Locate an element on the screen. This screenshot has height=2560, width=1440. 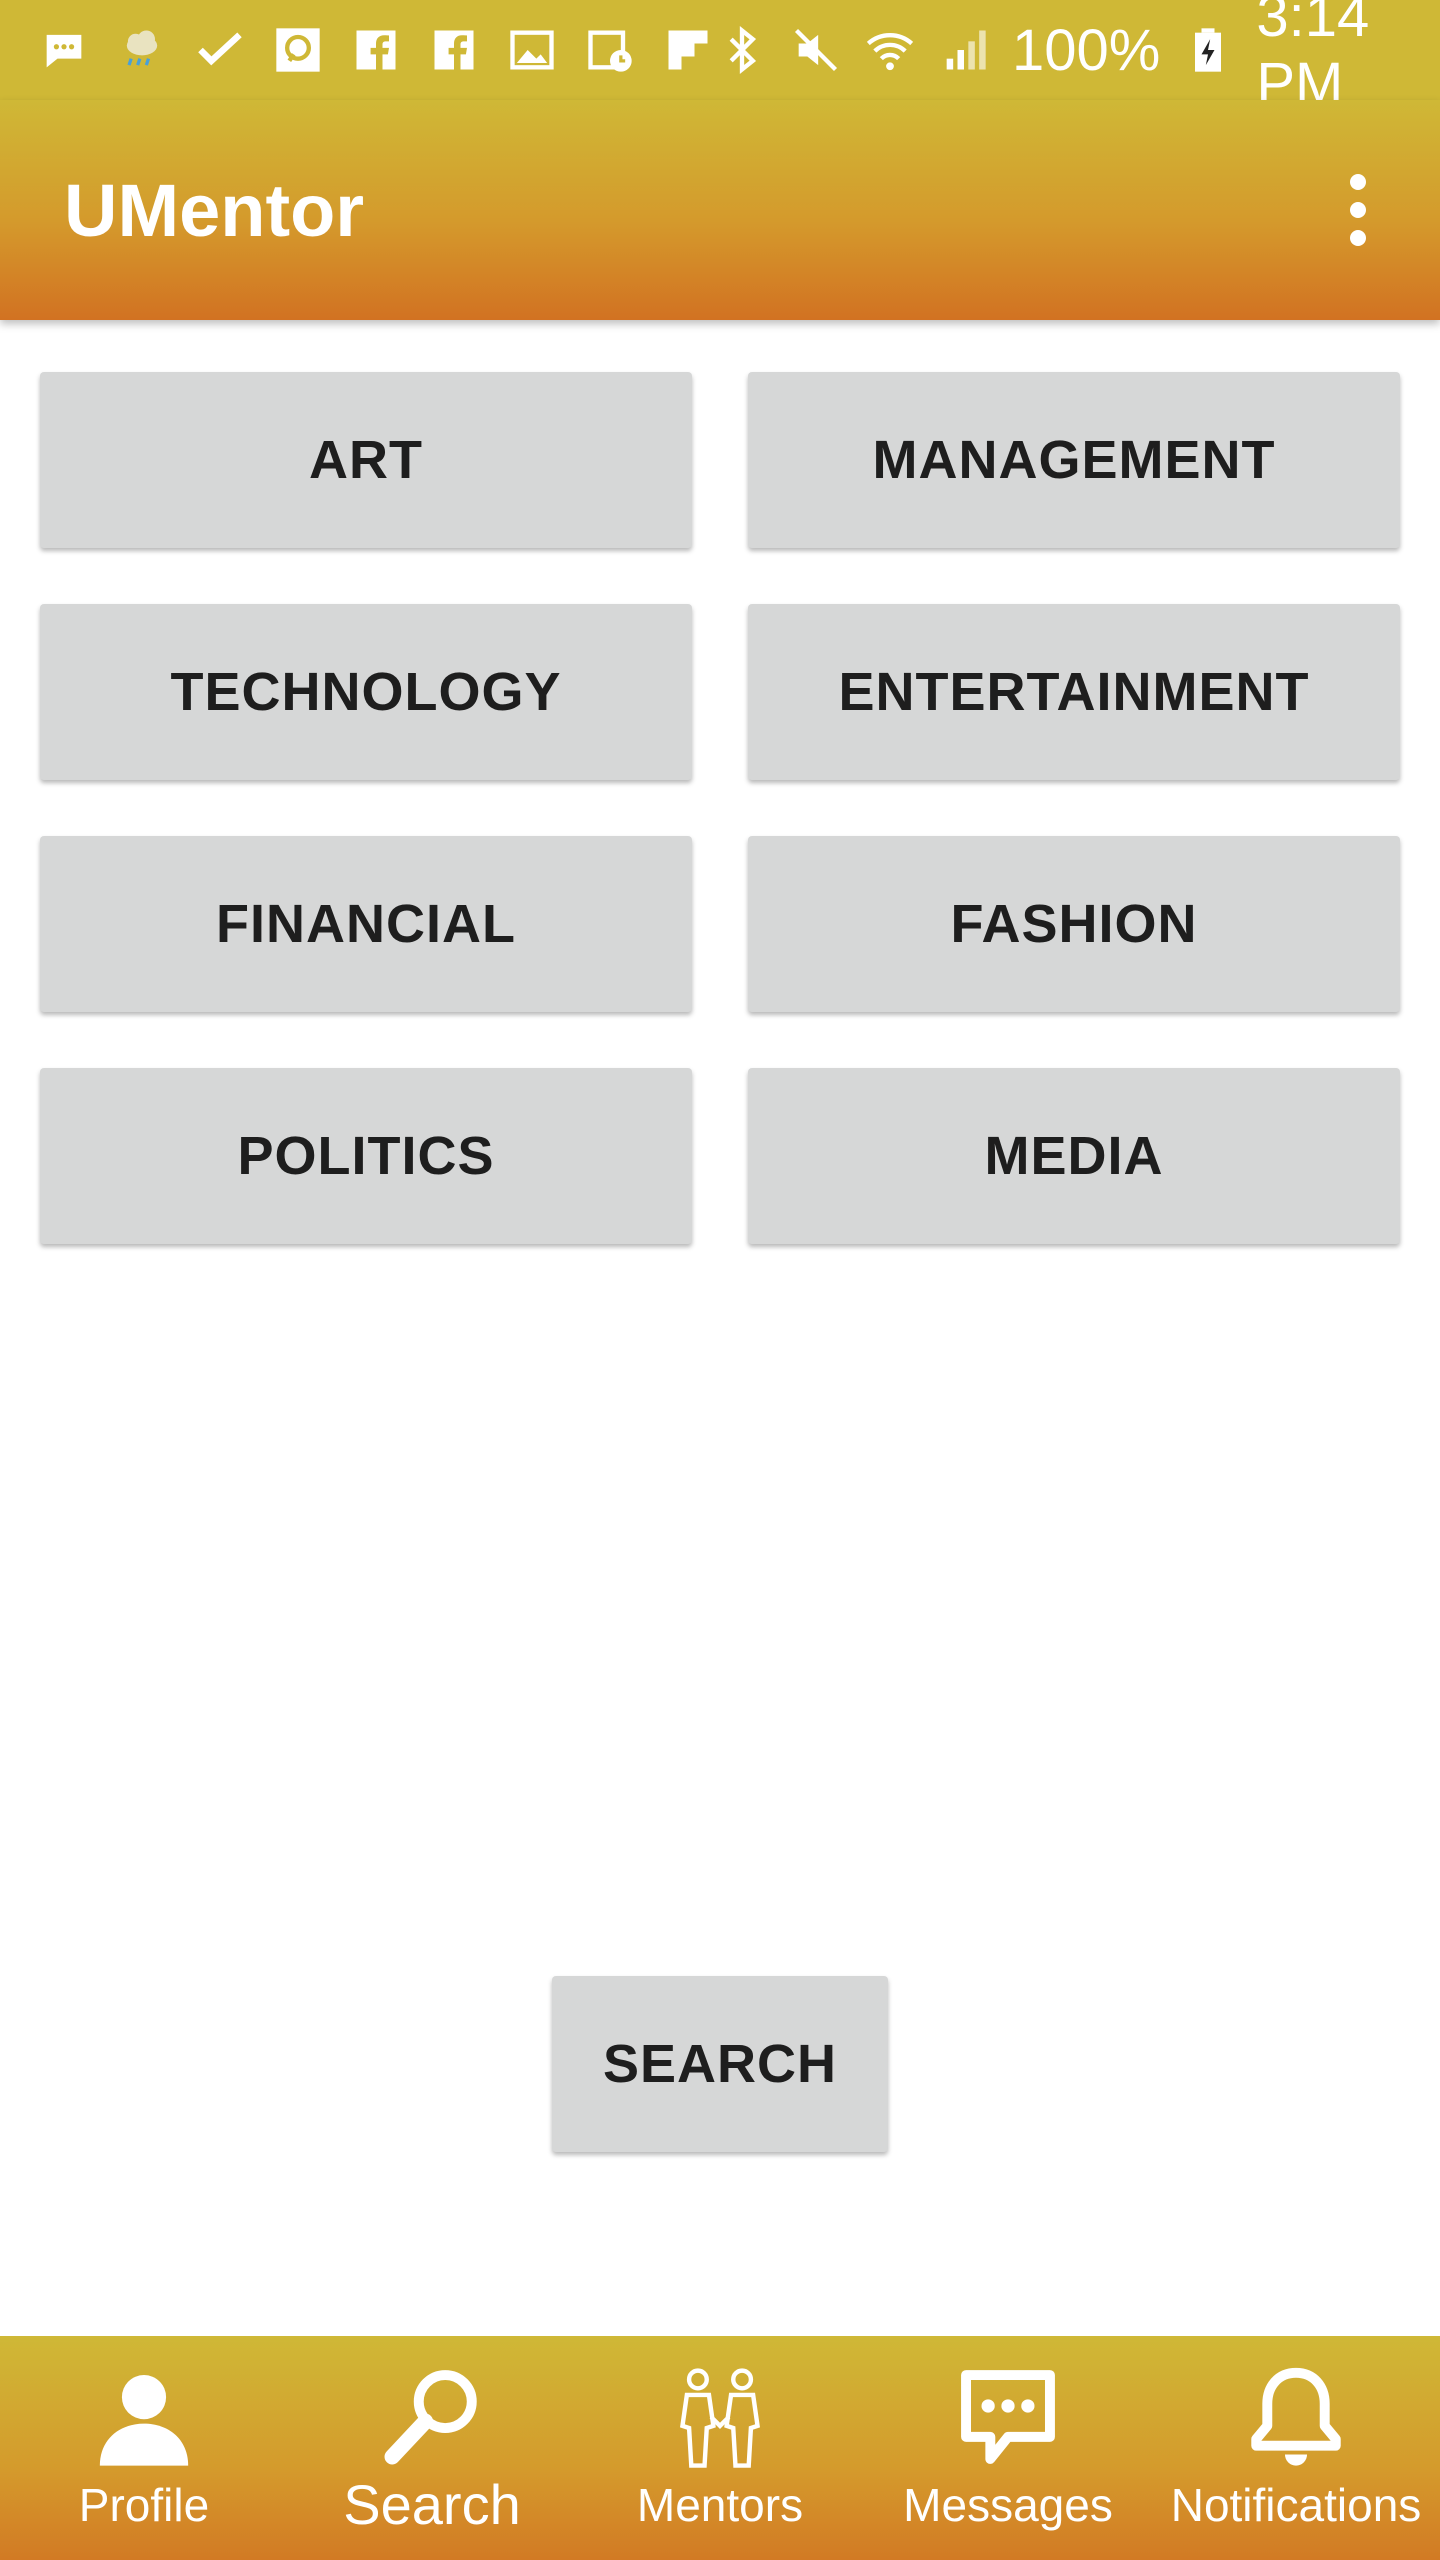
messages-icon is located at coordinates (1008, 2417).